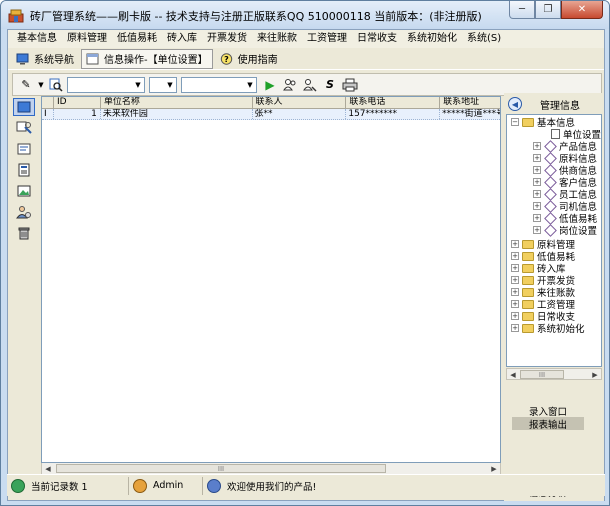 This screenshot has height=506, width=610. I want to click on menu-brick-stock-in: 砖入库, so click(182, 39).